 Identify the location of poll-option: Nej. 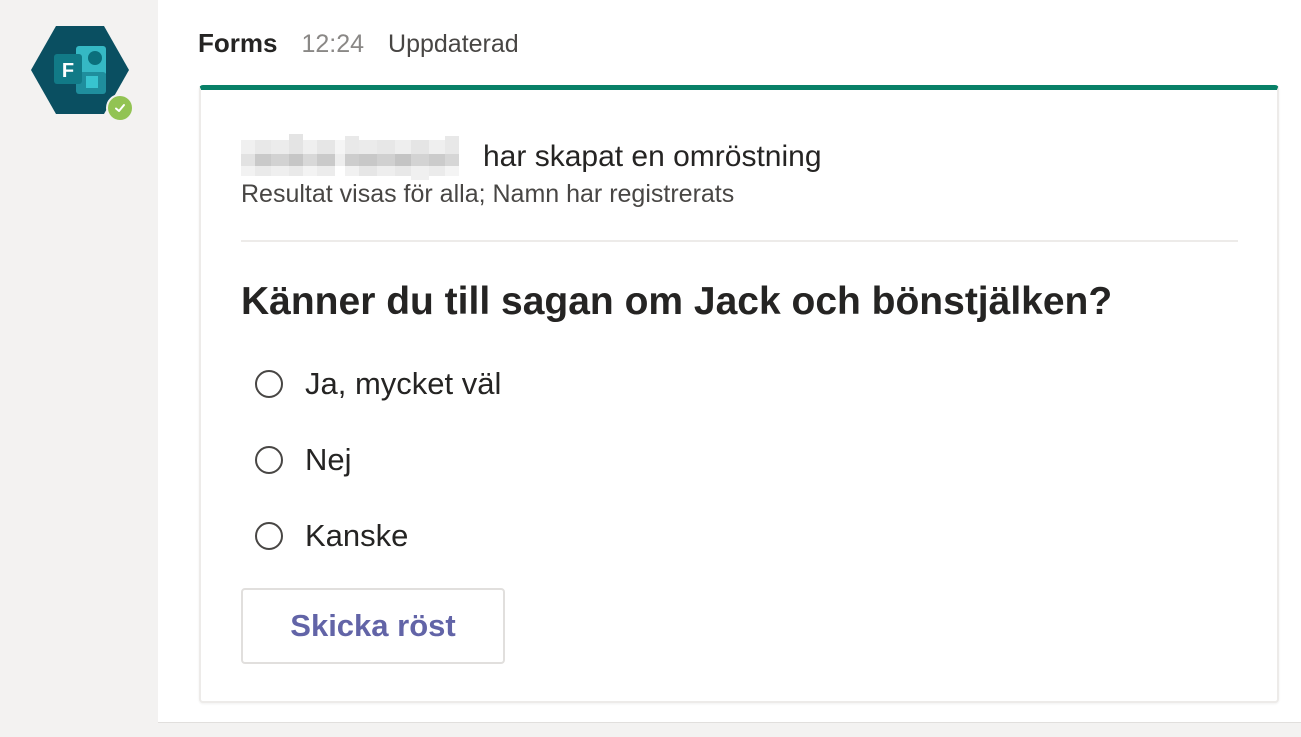
(303, 460).